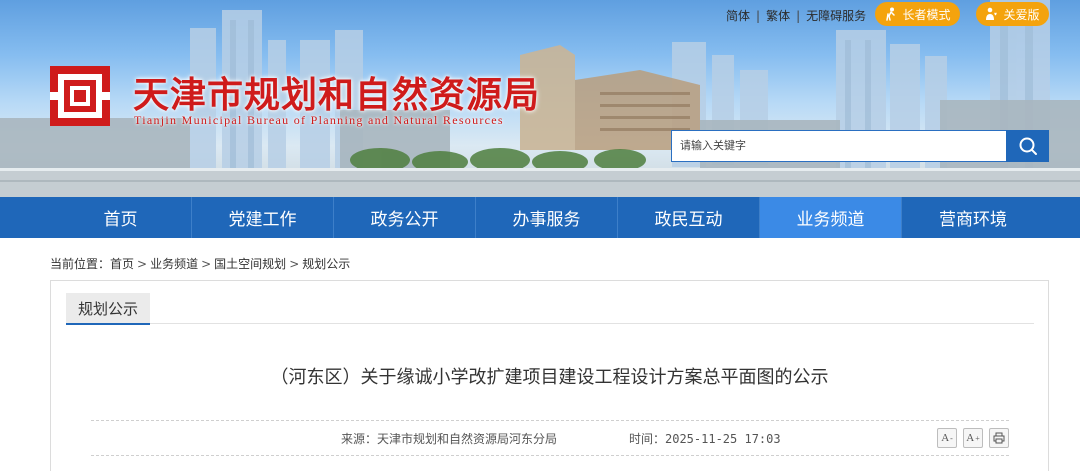 This screenshot has height=471, width=1080. I want to click on article-title: （河东区）关于缘诚小学改扩建项目建设工程设计方案总平面图的公示, so click(549, 377).